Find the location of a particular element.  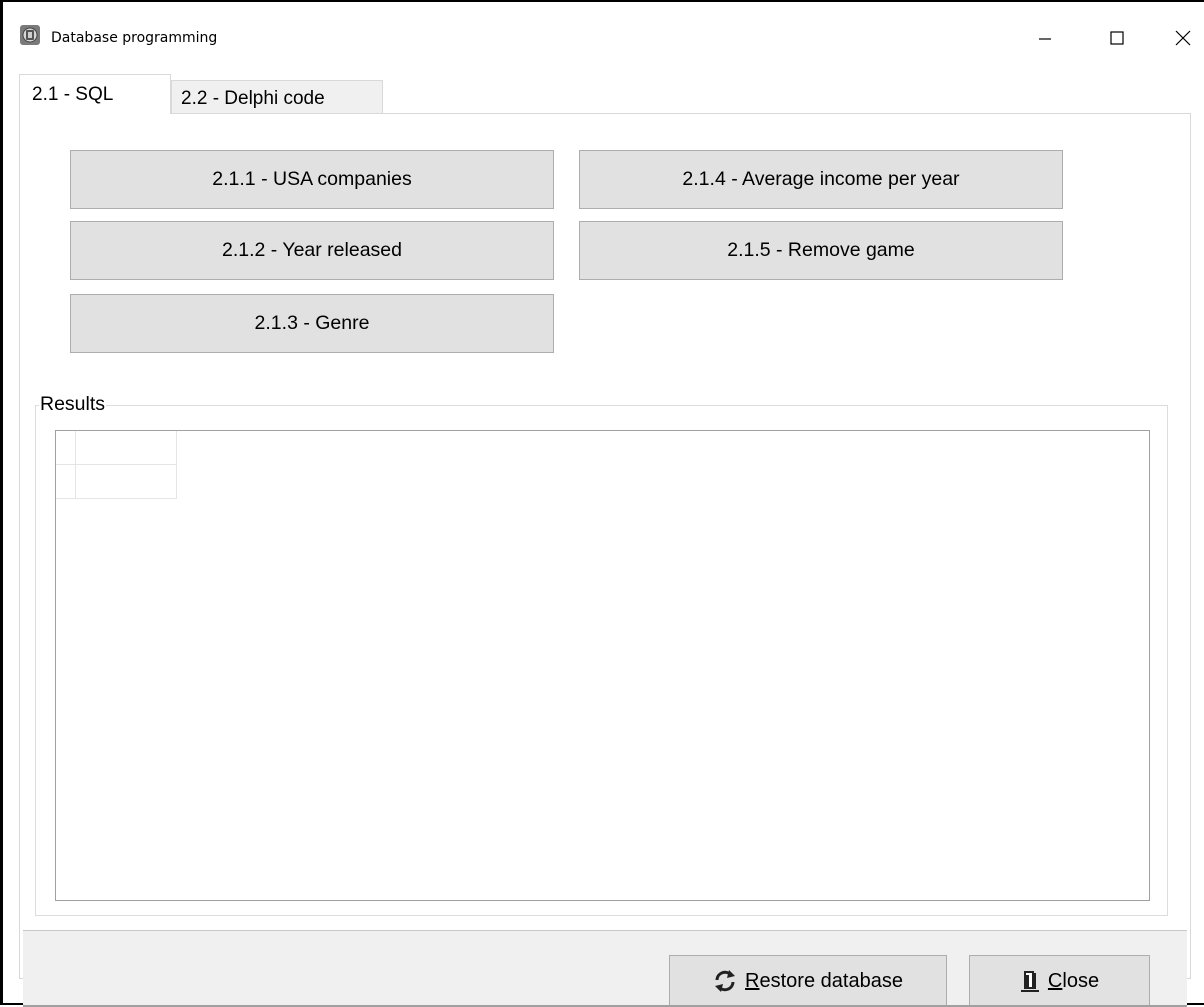

close-button: Close is located at coordinates (1059, 981).